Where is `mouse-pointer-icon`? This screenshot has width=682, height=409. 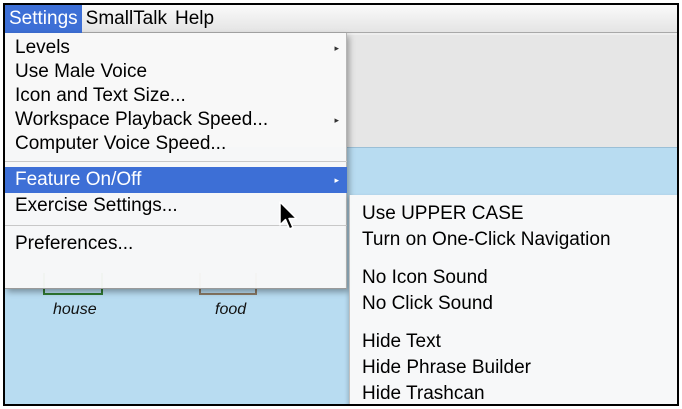 mouse-pointer-icon is located at coordinates (288, 215).